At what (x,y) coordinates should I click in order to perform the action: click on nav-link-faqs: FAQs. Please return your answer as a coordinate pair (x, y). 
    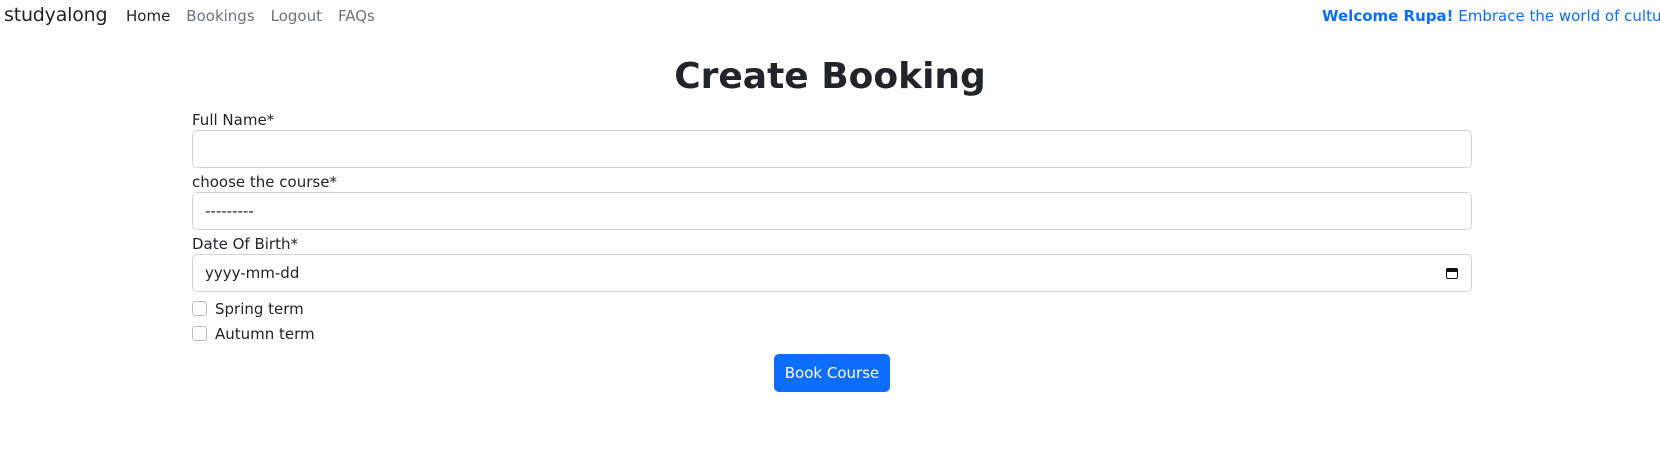
    Looking at the image, I should click on (356, 16).